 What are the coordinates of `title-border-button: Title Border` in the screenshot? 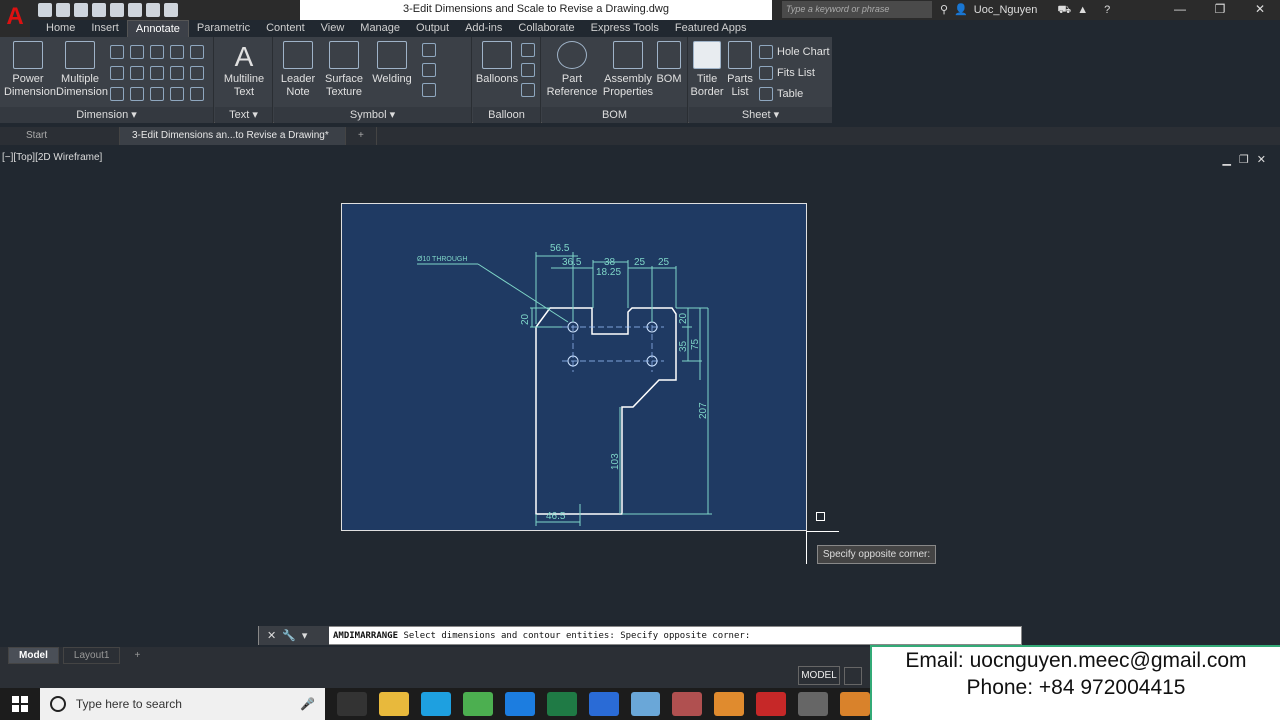 It's located at (707, 70).